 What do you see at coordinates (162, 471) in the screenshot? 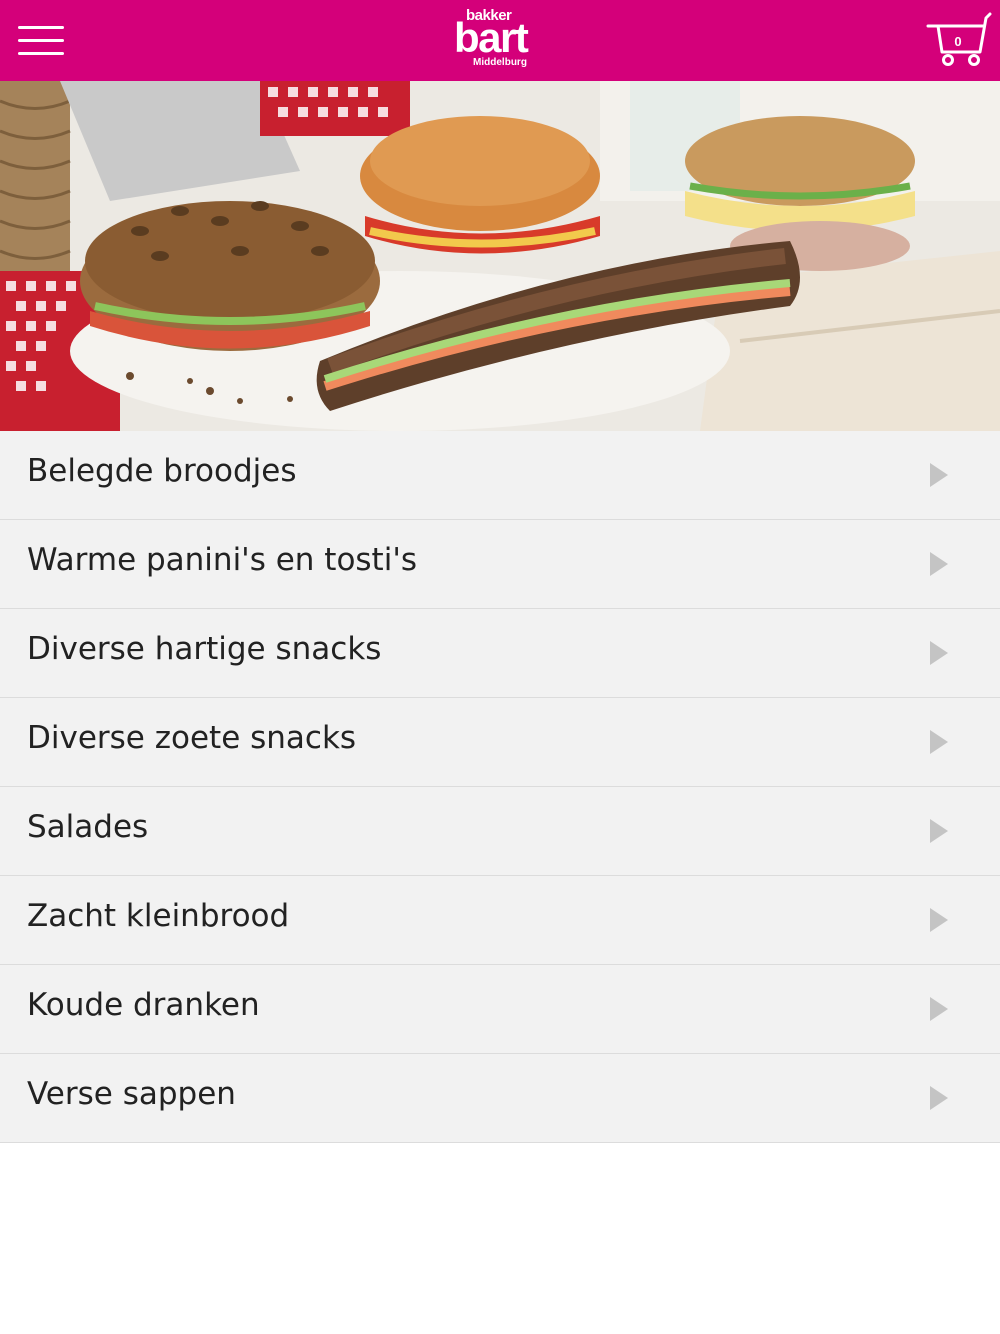
I see `list-item-label: Belegde broodjes` at bounding box center [162, 471].